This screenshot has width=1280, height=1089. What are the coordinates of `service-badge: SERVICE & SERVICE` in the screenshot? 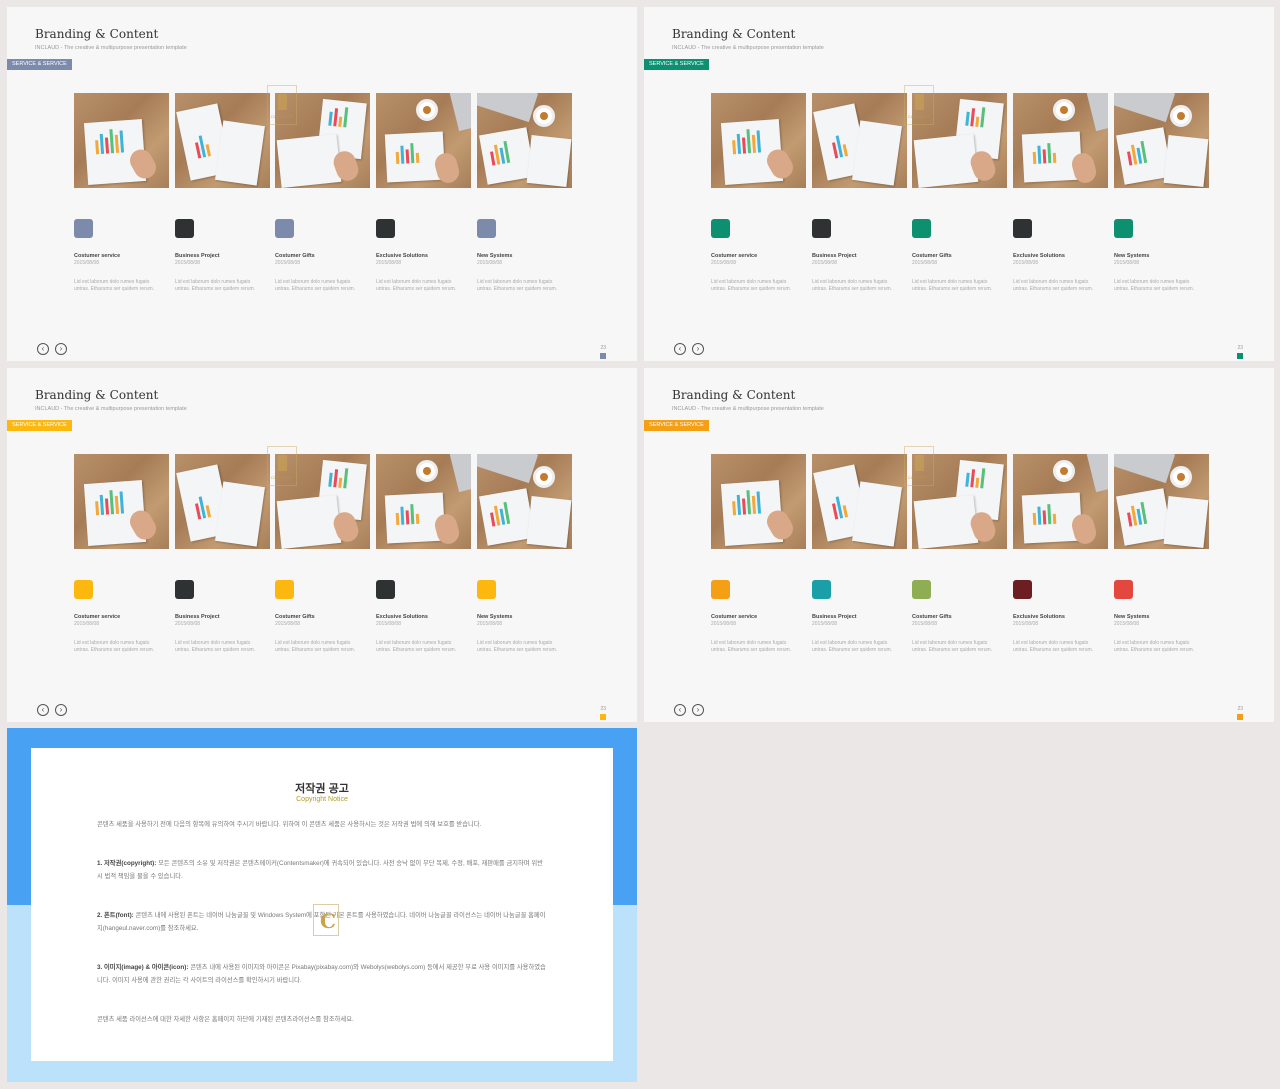 It's located at (676, 64).